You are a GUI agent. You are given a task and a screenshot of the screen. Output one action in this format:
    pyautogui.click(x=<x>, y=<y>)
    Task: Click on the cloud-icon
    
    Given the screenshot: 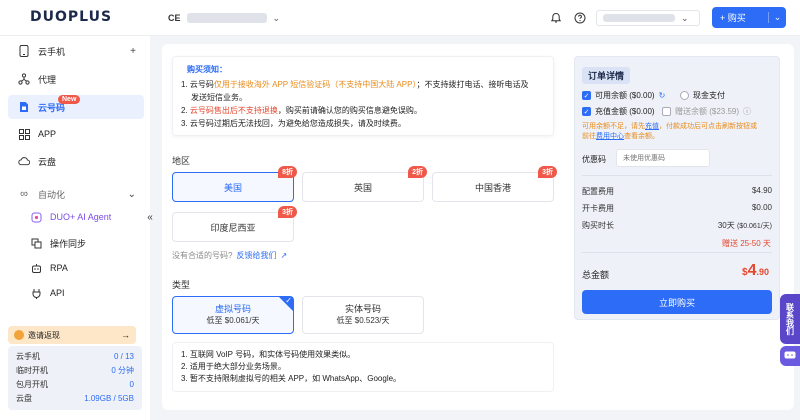 What is the action you would take?
    pyautogui.click(x=24, y=161)
    